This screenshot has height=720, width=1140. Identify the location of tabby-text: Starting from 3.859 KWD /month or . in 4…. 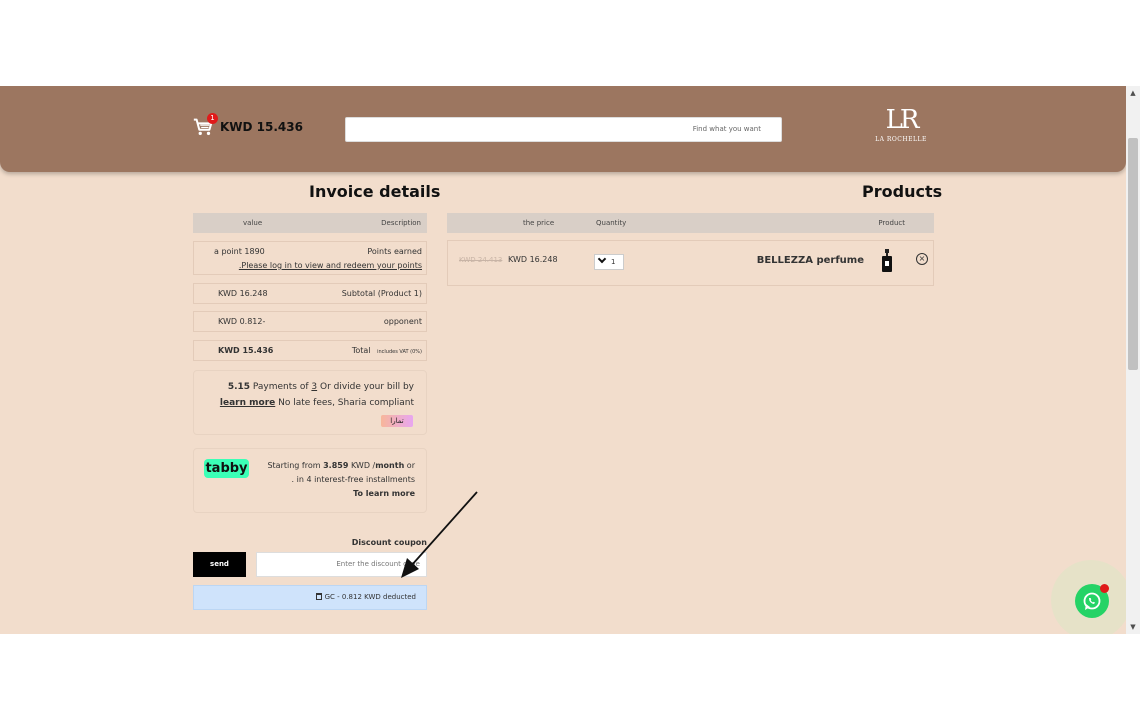
(341, 480).